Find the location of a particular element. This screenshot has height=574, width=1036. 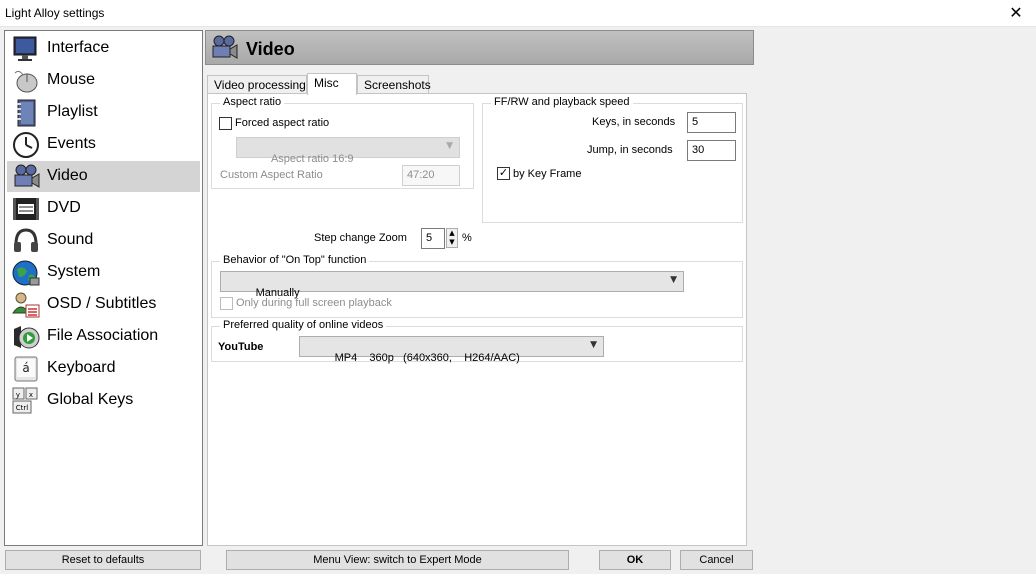

reset-defaults-button: Reset to defaults is located at coordinates (103, 560).